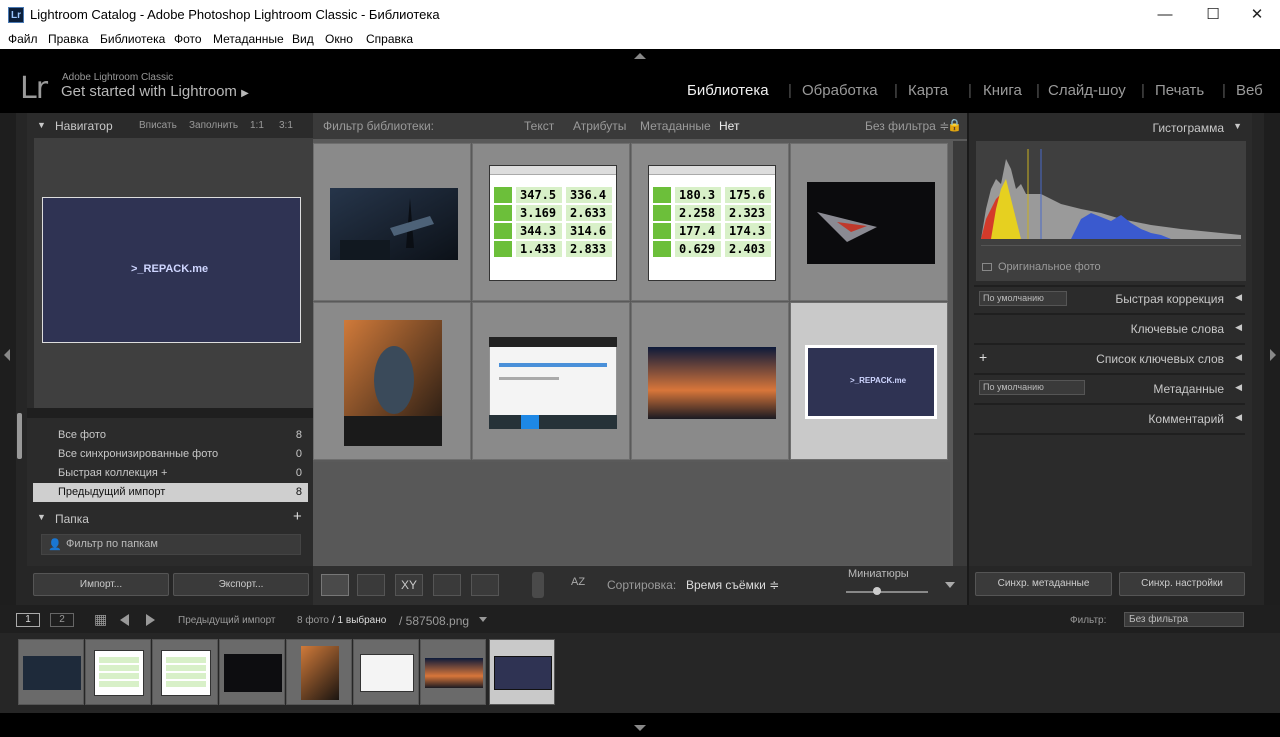 Image resolution: width=1280 pixels, height=737 pixels. Describe the element at coordinates (1087, 90) in the screenshot. I see `module-slideshow: Слайд-шоу` at that location.